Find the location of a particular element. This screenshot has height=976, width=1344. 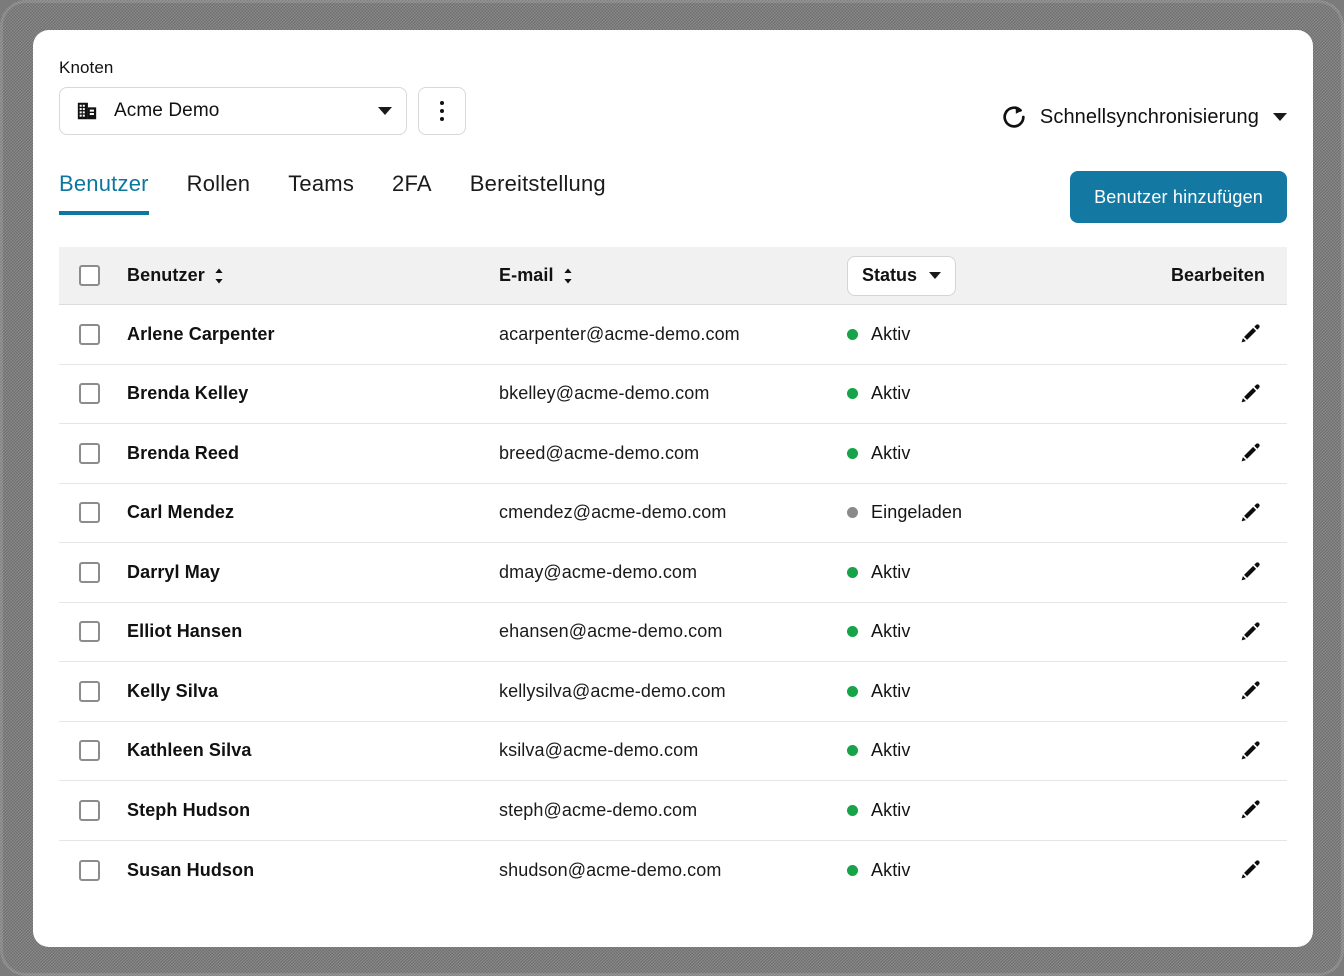

chevron-down-icon is located at coordinates (385, 111).